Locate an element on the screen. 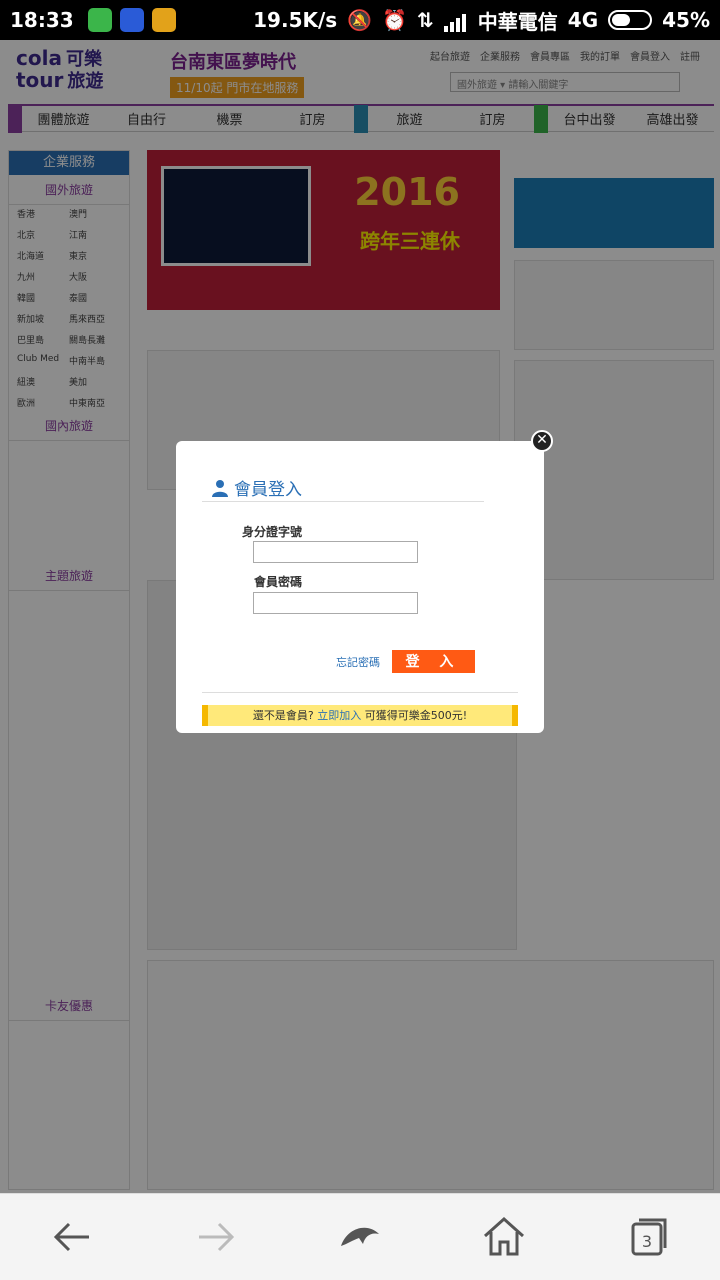 Image resolution: width=720 pixels, height=1280 pixels. password-input is located at coordinates (335, 603).